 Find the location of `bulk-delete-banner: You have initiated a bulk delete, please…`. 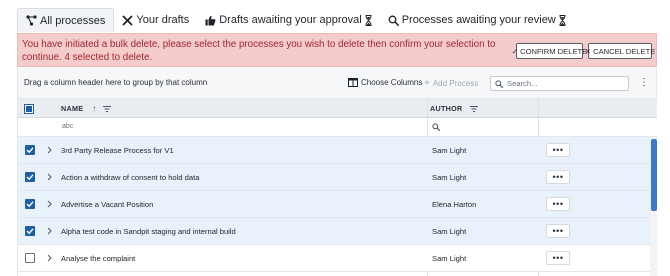

bulk-delete-banner: You have initiated a bulk delete, please… is located at coordinates (337, 50).